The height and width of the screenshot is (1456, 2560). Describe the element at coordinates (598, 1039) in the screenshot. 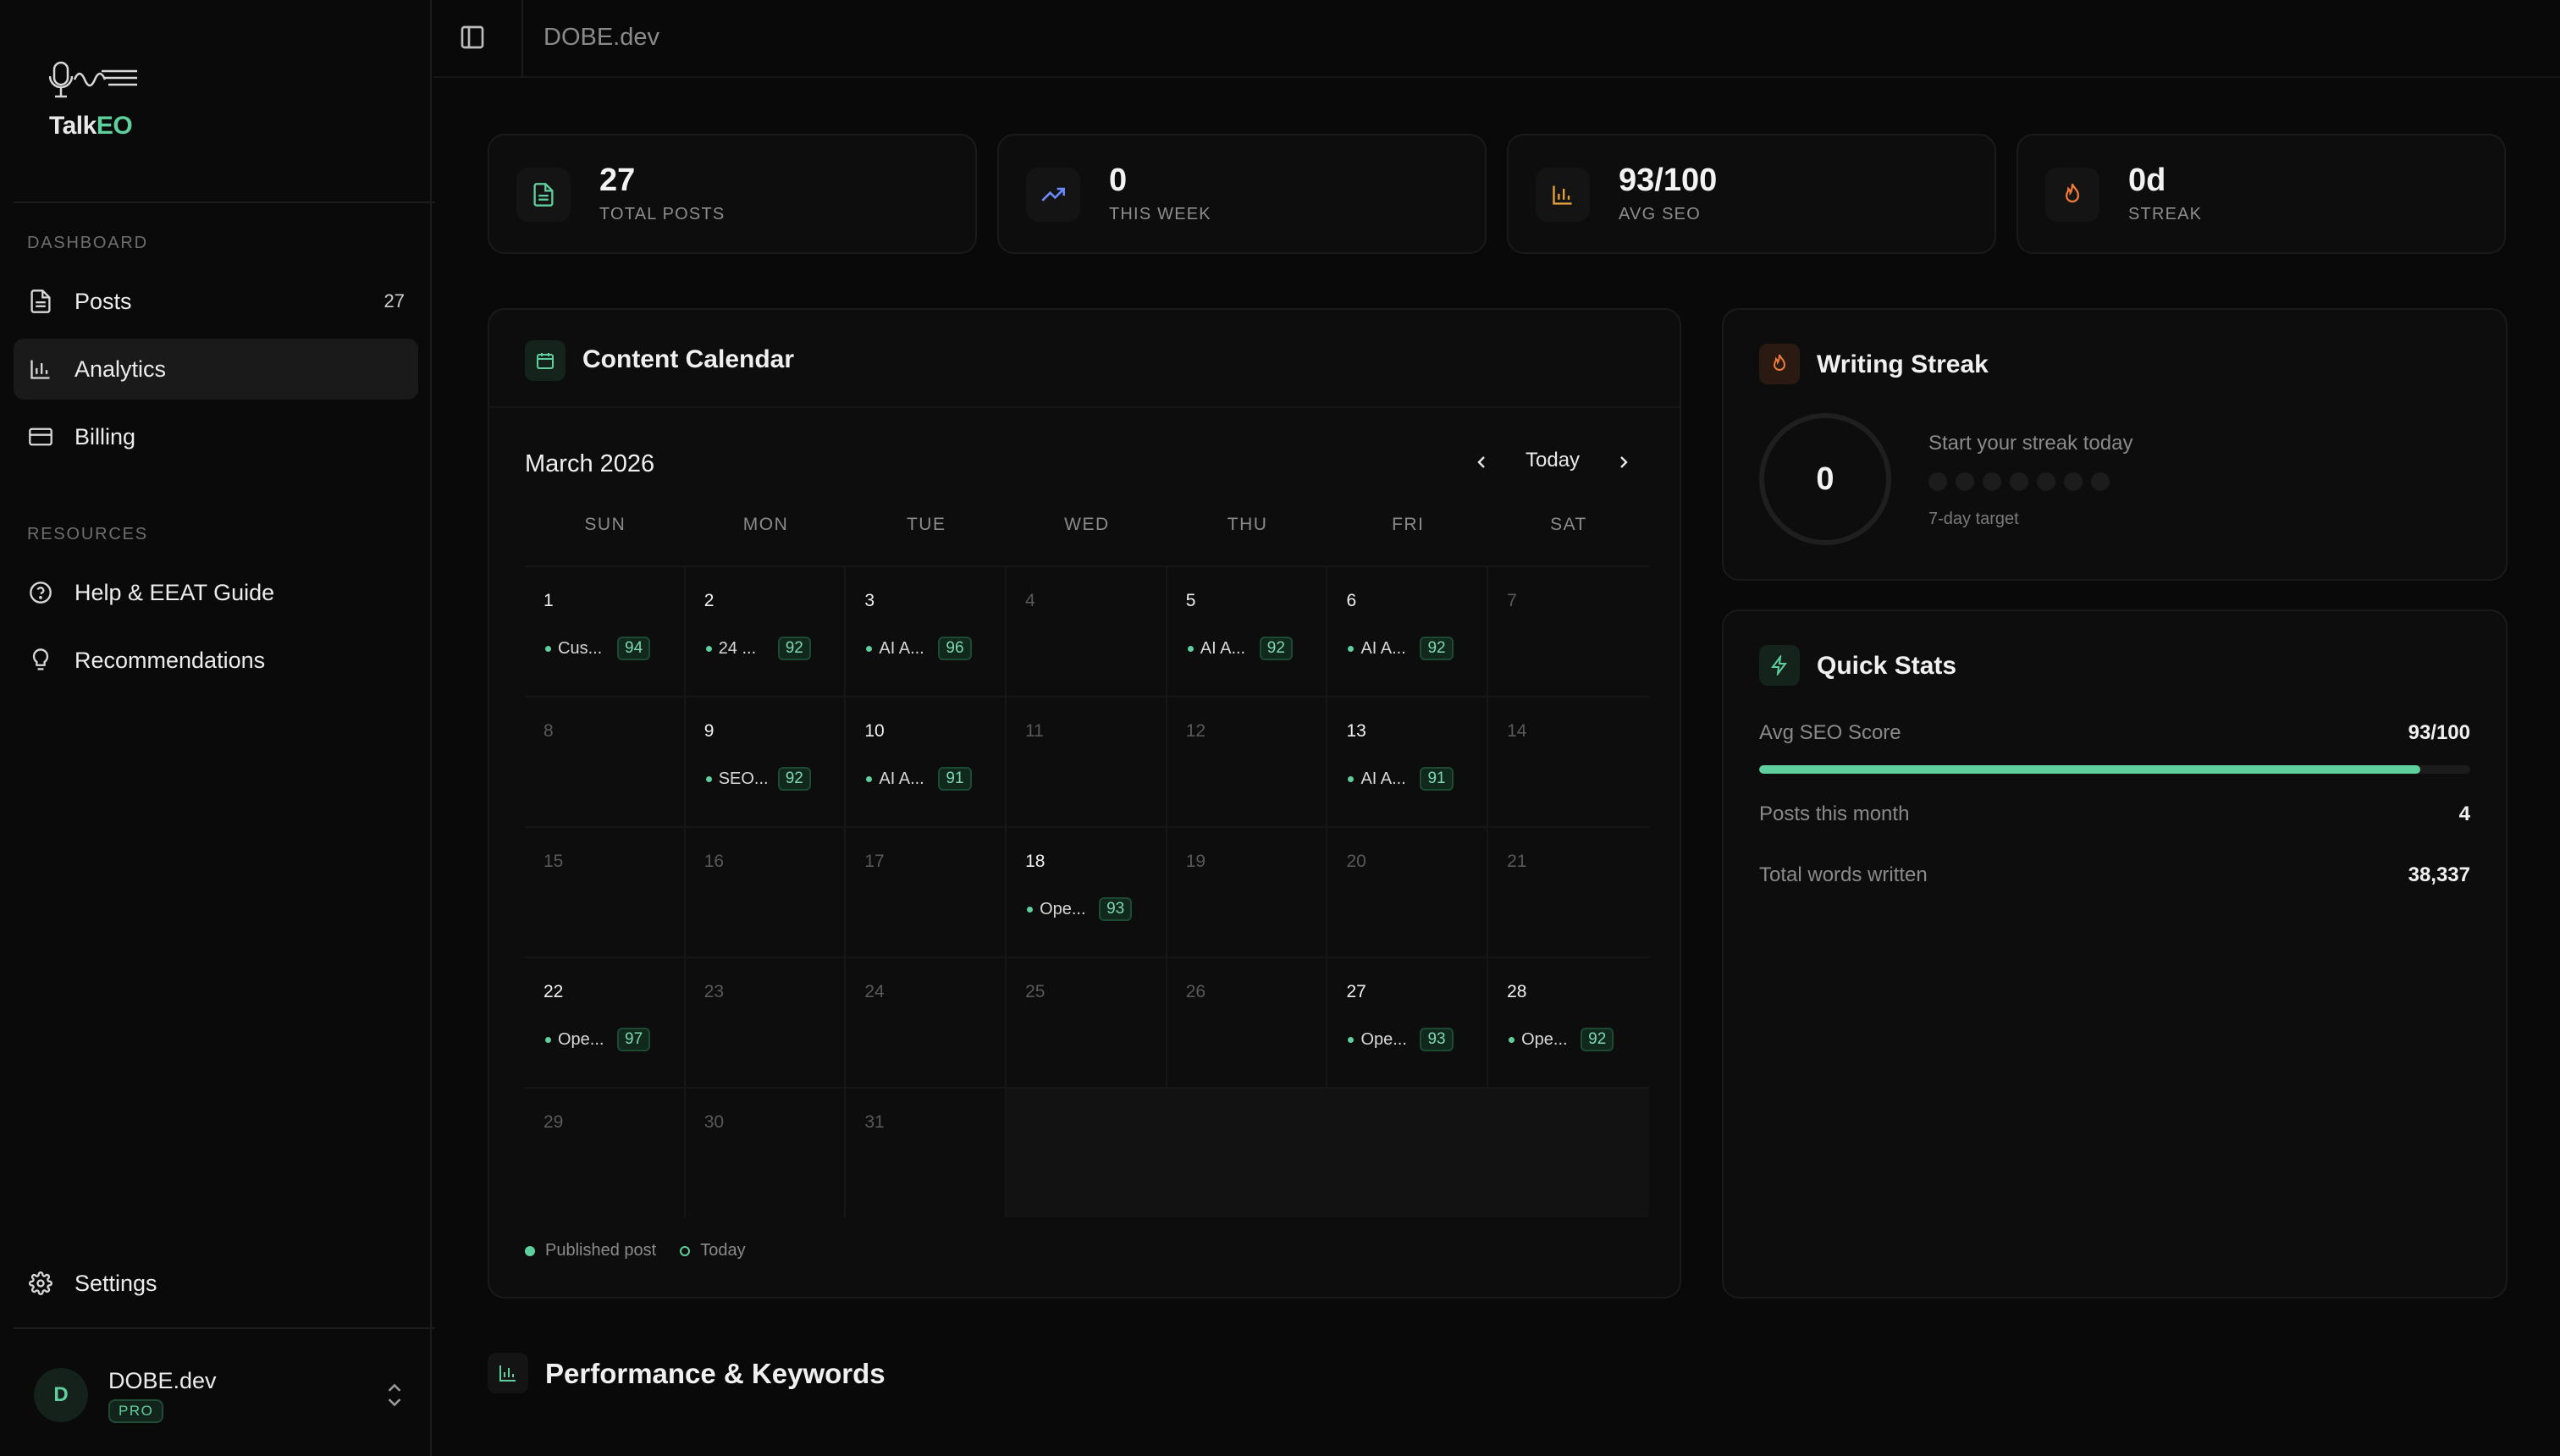

I see `calendar-post-chip: Ope... 97` at that location.